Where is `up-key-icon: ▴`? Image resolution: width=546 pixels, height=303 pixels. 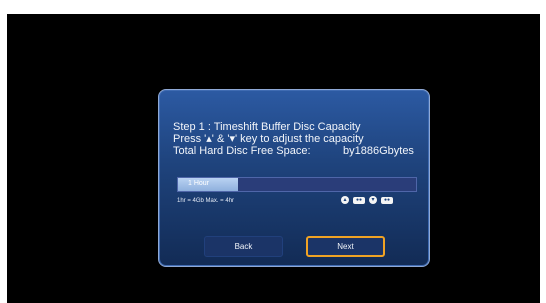
up-key-icon: ▴ is located at coordinates (345, 200).